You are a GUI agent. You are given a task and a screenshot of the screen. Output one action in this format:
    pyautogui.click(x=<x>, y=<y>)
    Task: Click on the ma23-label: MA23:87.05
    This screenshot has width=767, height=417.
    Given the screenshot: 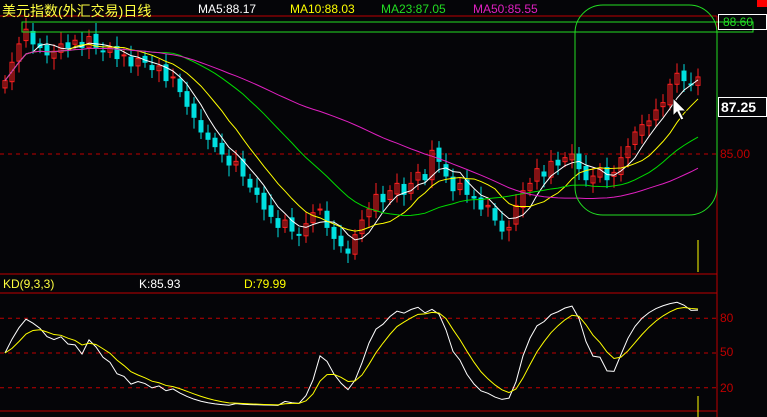 What is the action you would take?
    pyautogui.click(x=413, y=9)
    